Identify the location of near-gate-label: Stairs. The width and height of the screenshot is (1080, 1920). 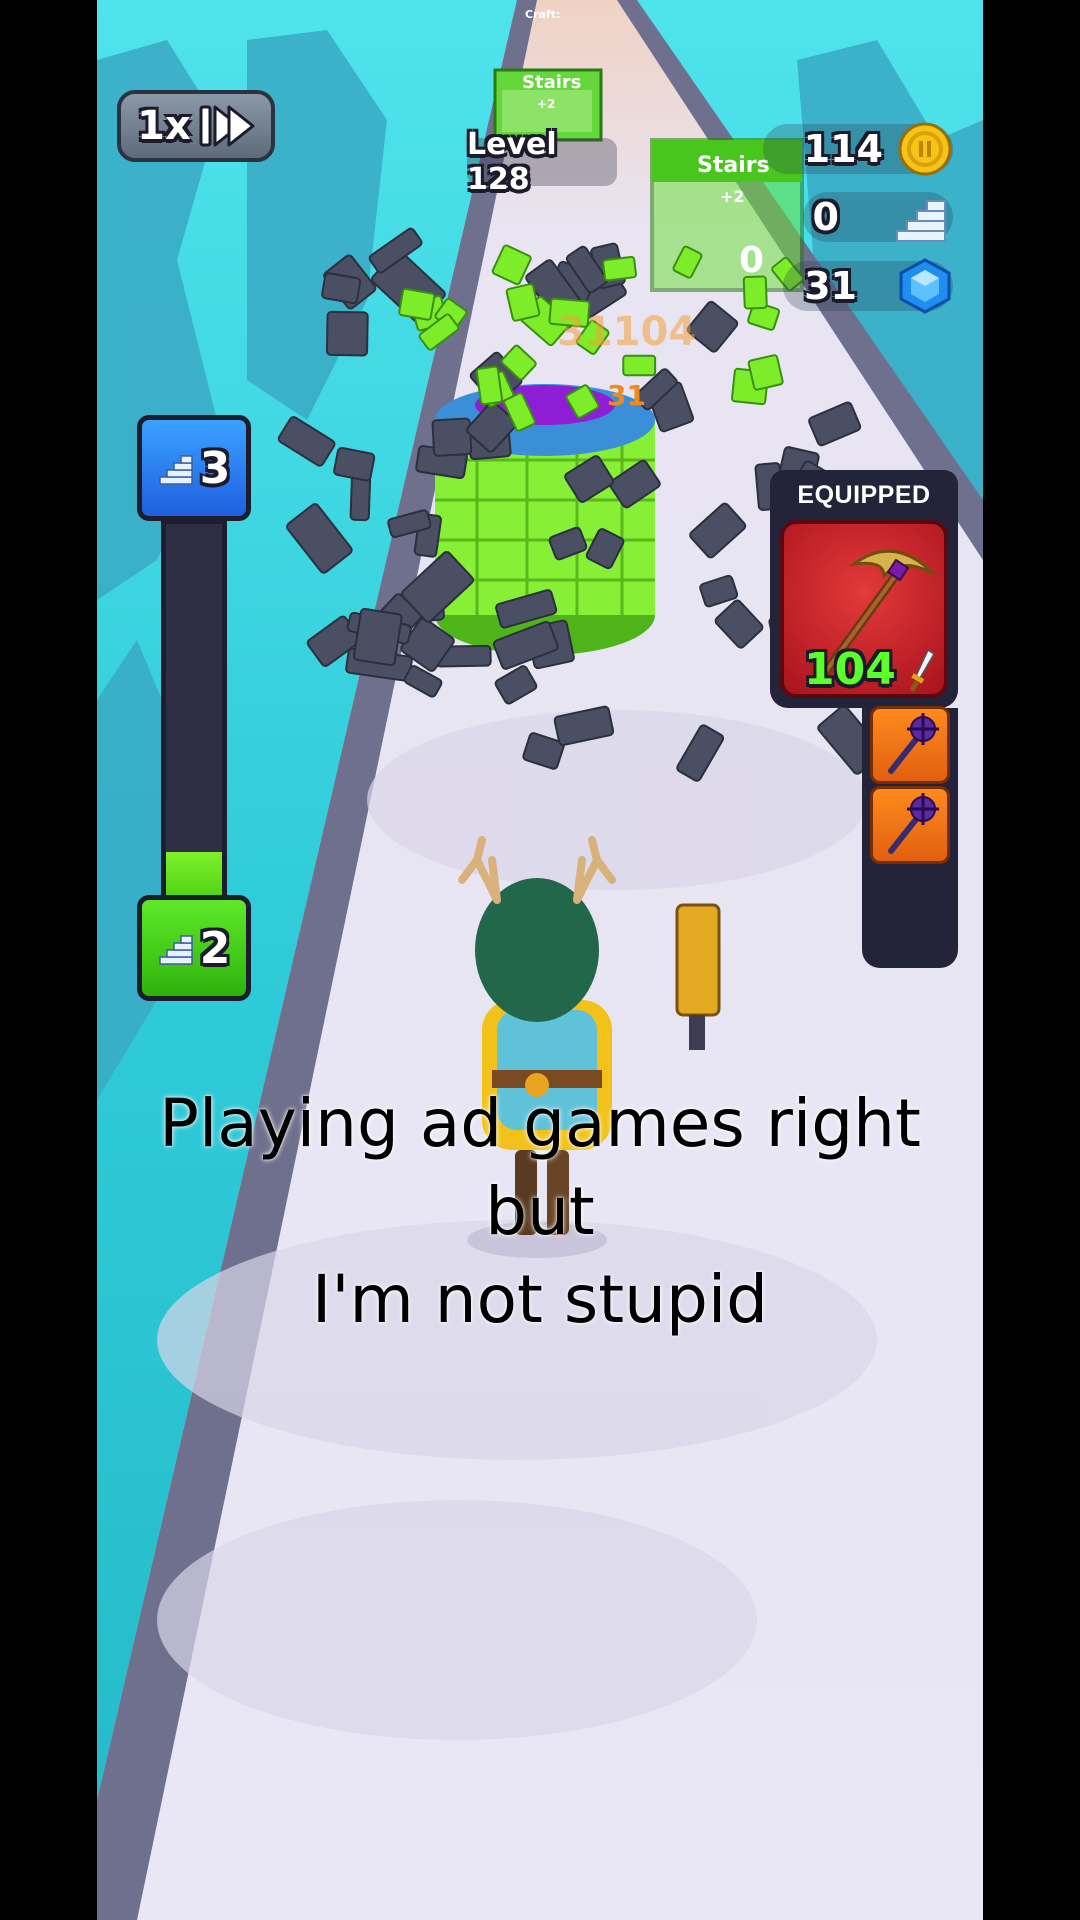
(733, 165).